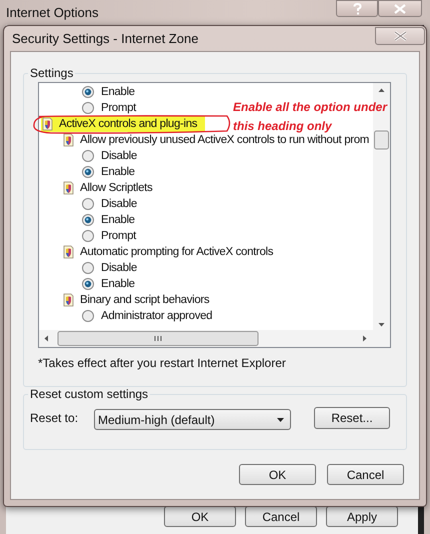 The height and width of the screenshot is (534, 430). What do you see at coordinates (105, 38) in the screenshot?
I see `dialog-title: Security Settings - Internet Zone` at bounding box center [105, 38].